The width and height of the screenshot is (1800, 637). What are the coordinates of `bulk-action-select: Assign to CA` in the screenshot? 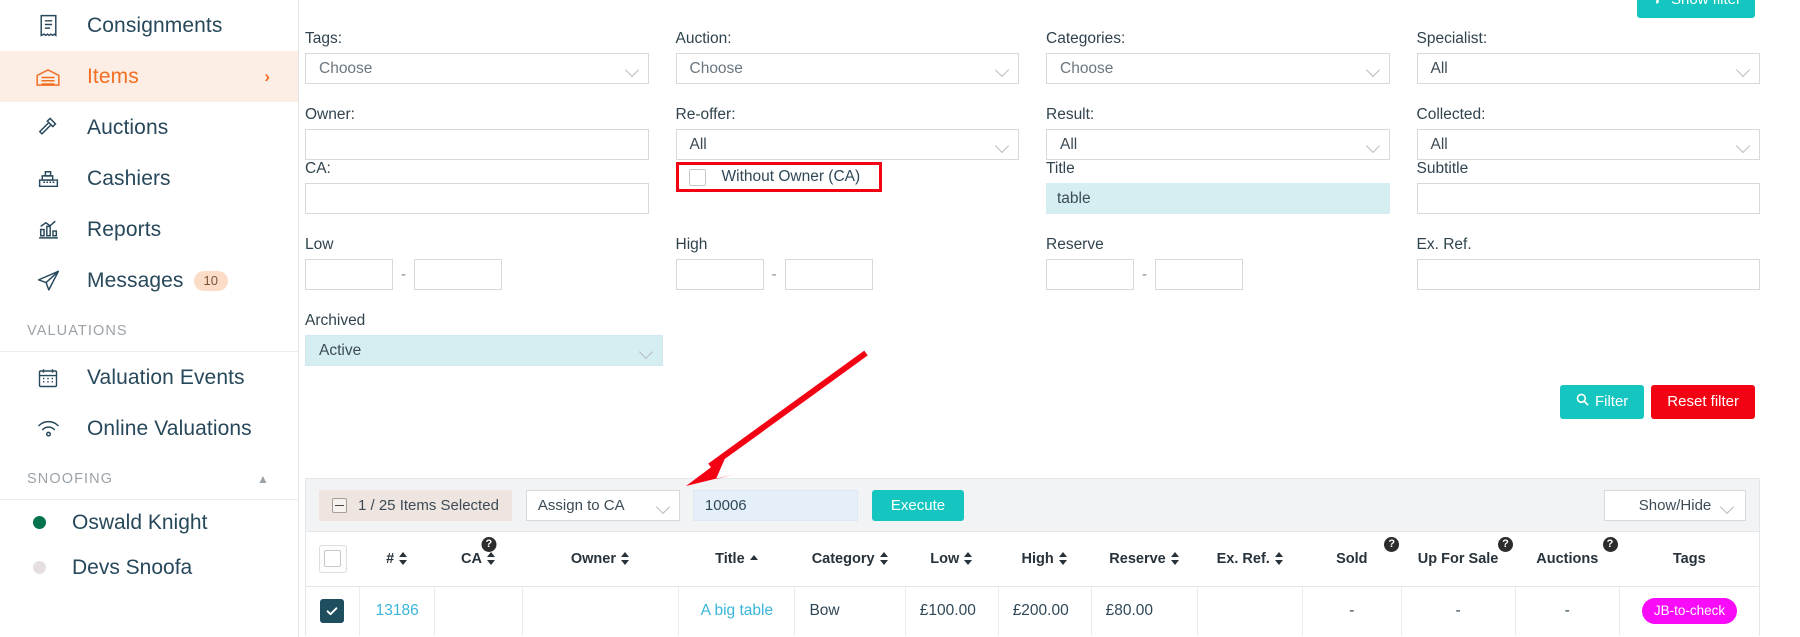 It's located at (602, 505).